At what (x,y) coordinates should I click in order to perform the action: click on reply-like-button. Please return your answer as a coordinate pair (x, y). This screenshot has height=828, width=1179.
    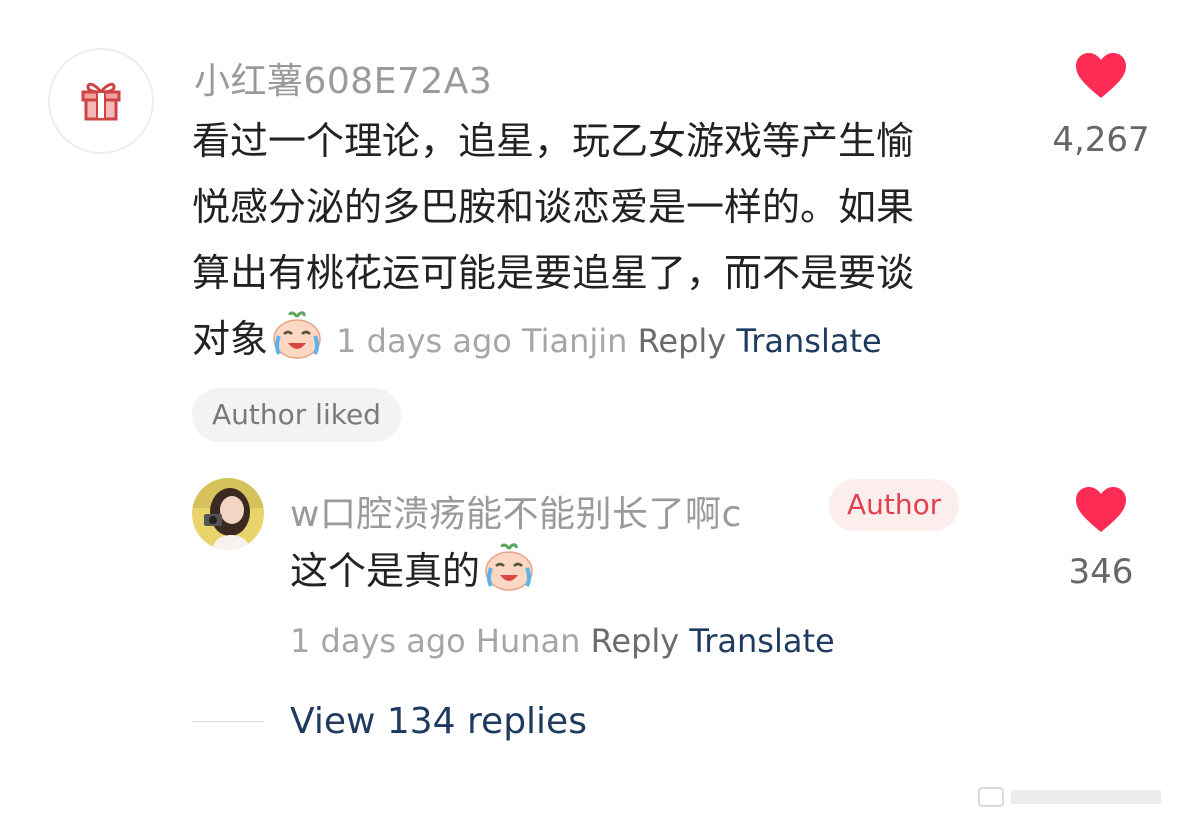
    Looking at the image, I should click on (1101, 512).